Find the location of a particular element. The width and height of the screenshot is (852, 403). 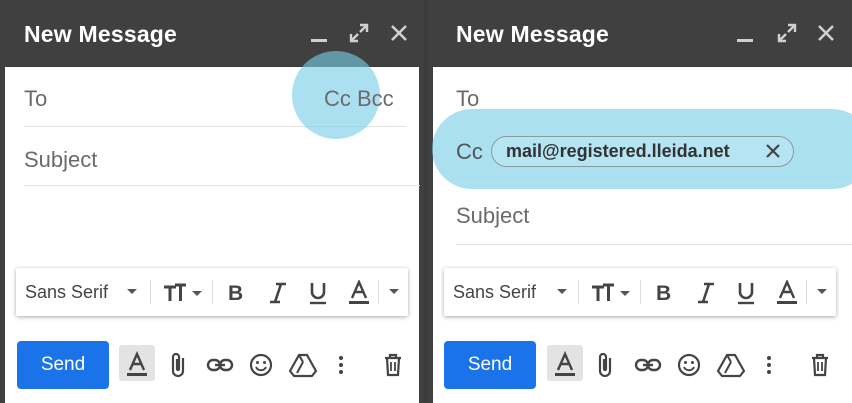

to-label: To is located at coordinates (36, 98).